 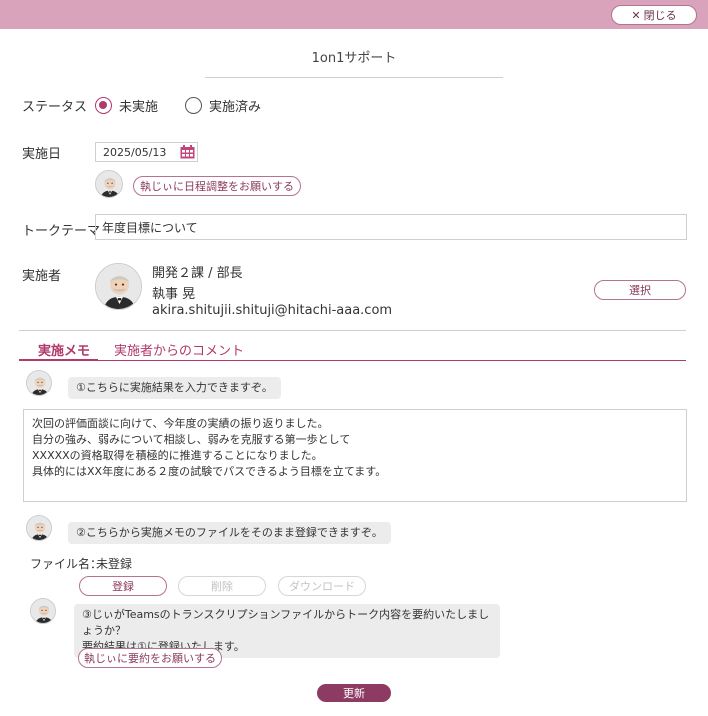 I want to click on section-divider, so click(x=352, y=330).